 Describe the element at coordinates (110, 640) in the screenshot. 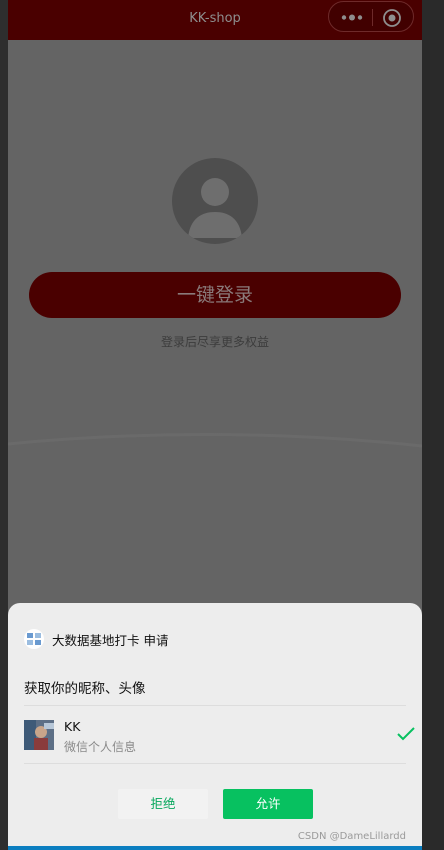

I see `app-name: 大数据基地打卡 申请` at that location.